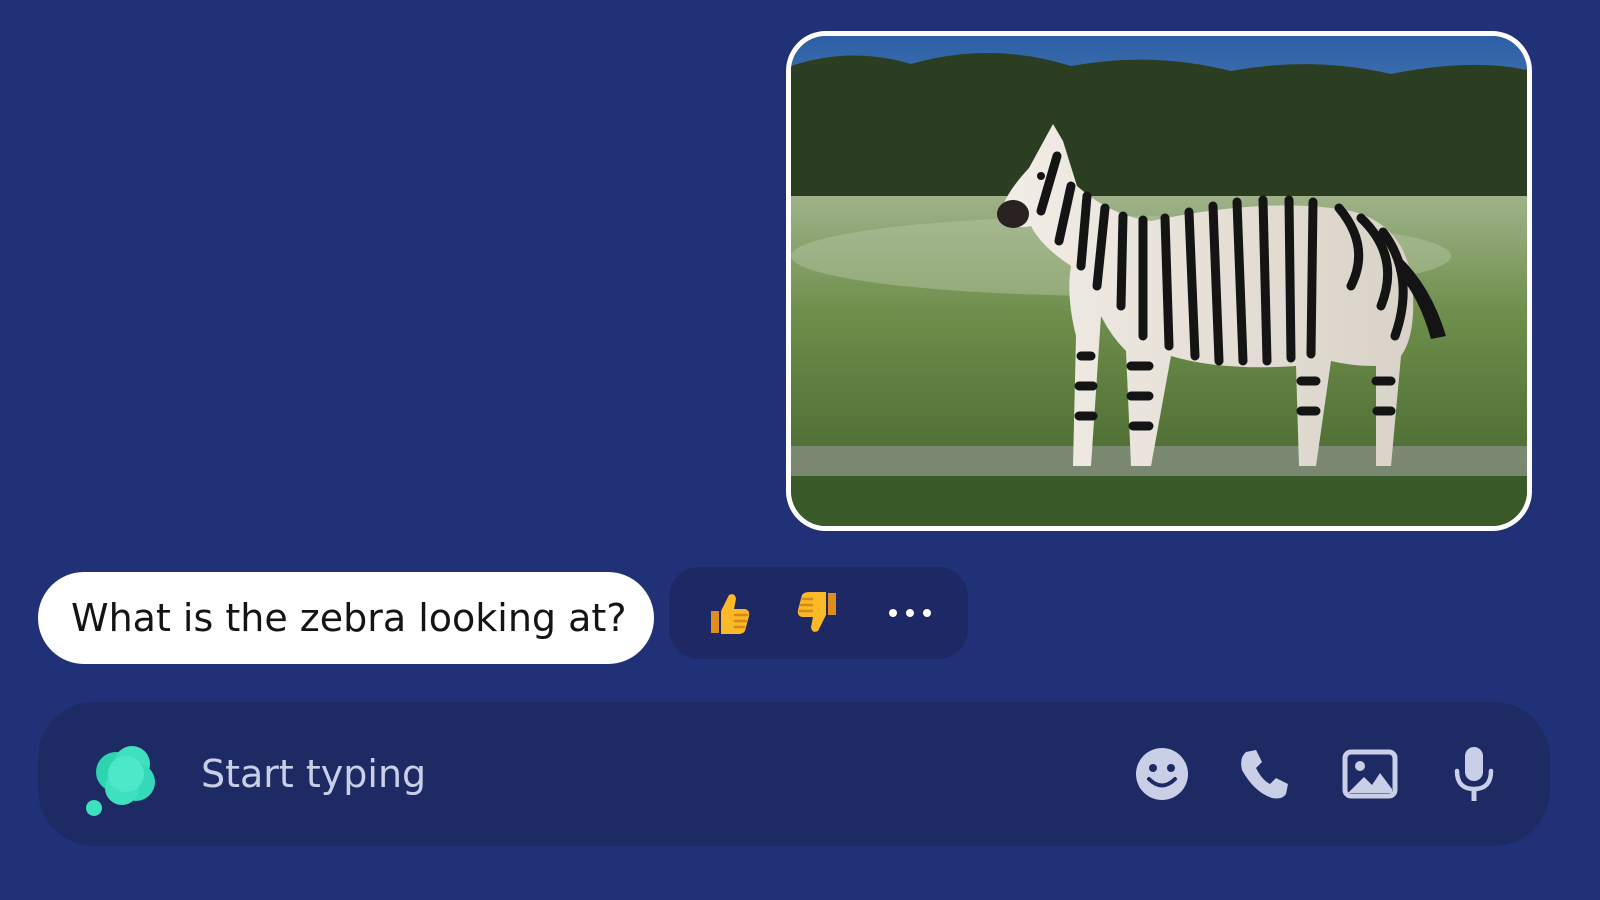 Image resolution: width=1600 pixels, height=900 pixels. I want to click on thumbs-down-button, so click(819, 613).